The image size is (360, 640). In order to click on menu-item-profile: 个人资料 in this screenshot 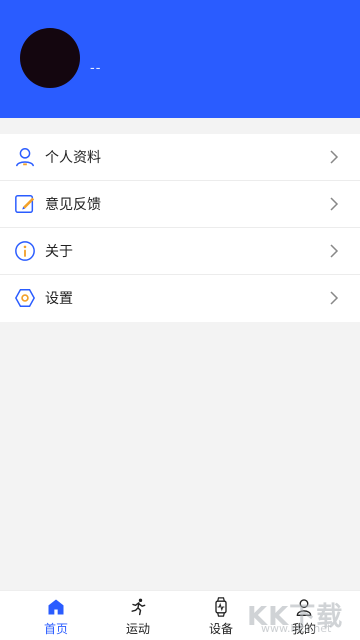, I will do `click(180, 157)`.